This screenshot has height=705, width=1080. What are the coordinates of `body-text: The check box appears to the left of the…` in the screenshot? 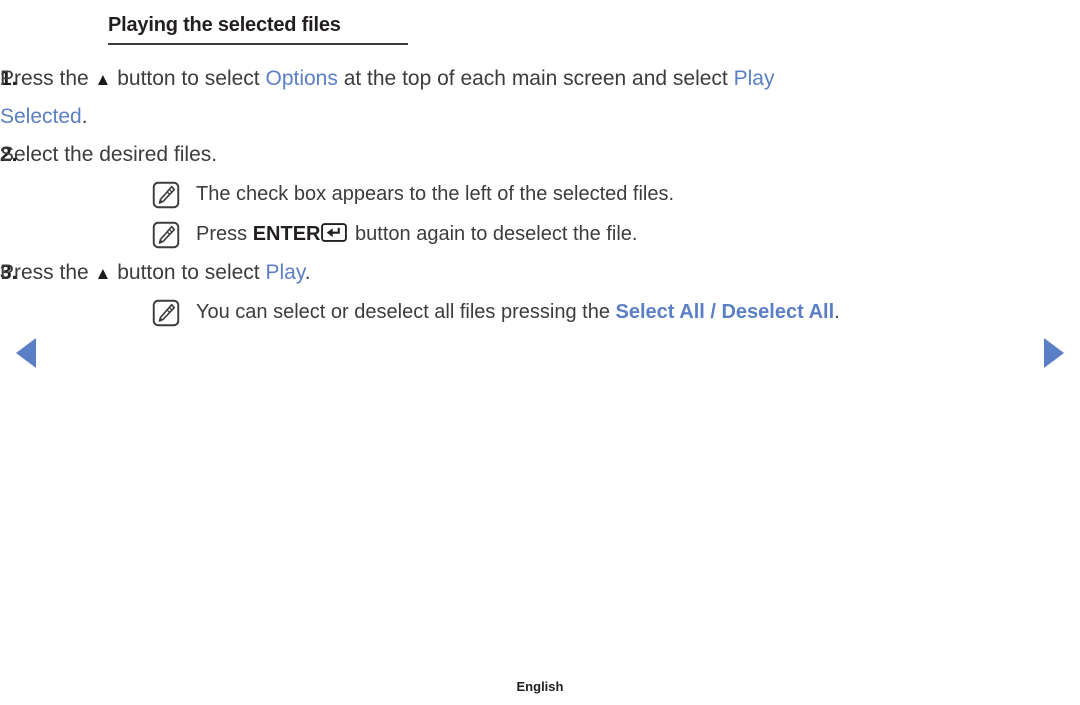 It's located at (435, 194).